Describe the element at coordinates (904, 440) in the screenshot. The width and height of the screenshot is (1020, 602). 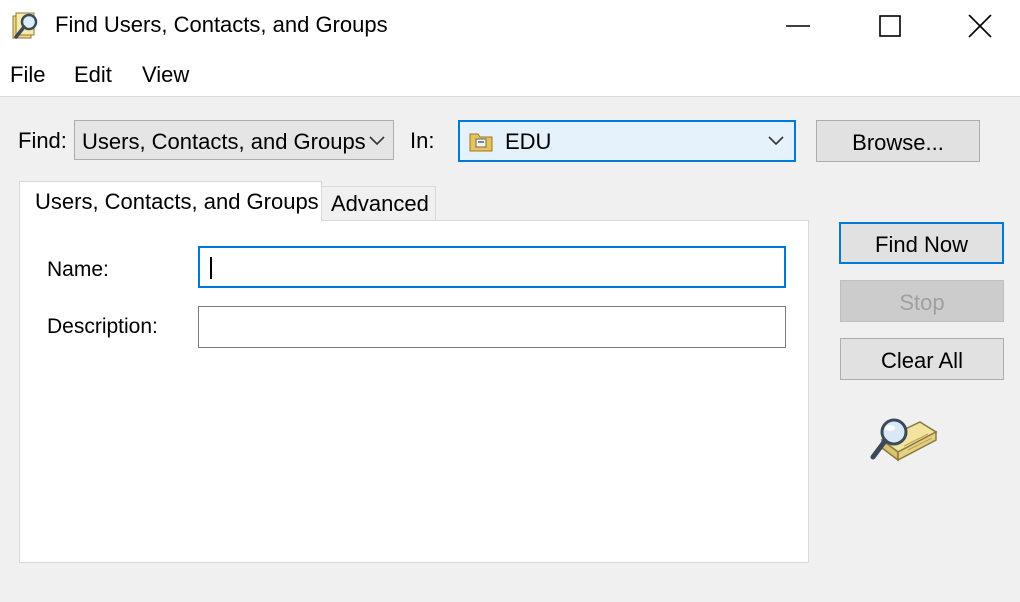
I see `directory-search-icon` at that location.